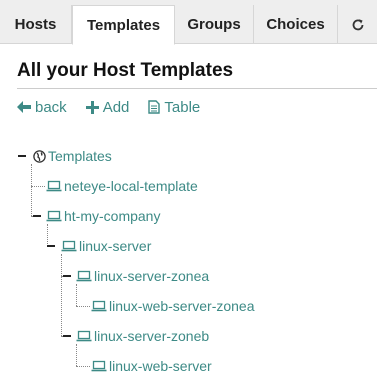  What do you see at coordinates (39, 156) in the screenshot?
I see `globe-icon` at bounding box center [39, 156].